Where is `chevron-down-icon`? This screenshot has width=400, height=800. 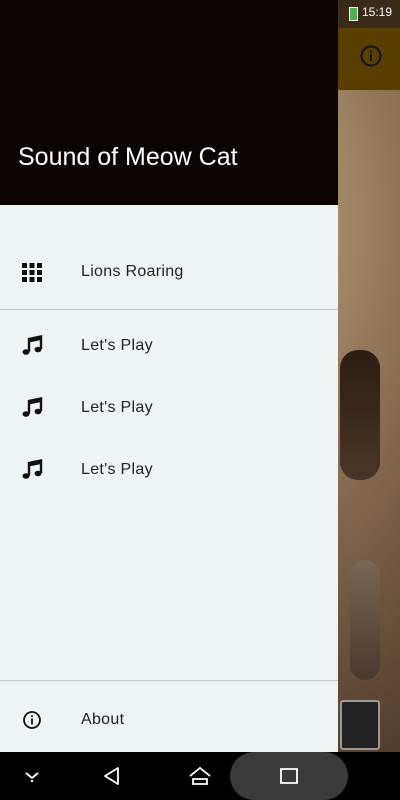 chevron-down-icon is located at coordinates (32, 776).